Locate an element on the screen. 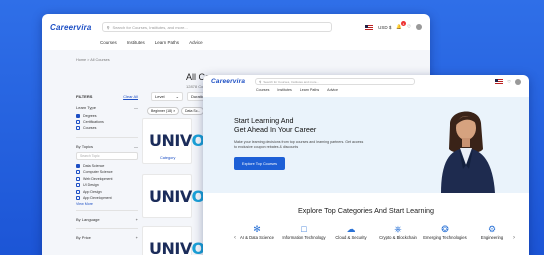 This screenshot has width=544, height=255. it-icon: □ is located at coordinates (304, 229).